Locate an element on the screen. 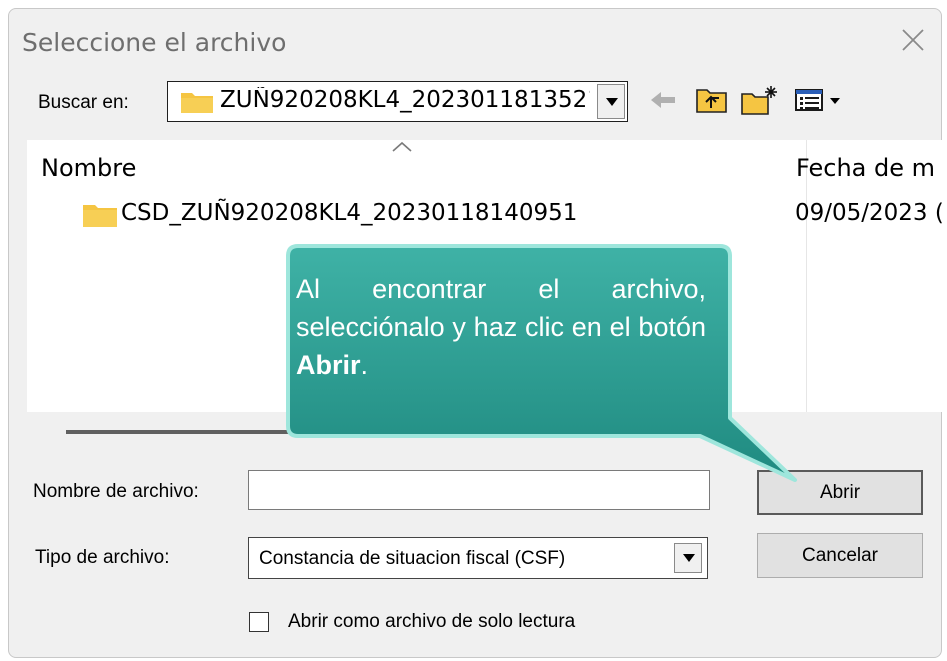  look-in-dropdown-button is located at coordinates (611, 101).